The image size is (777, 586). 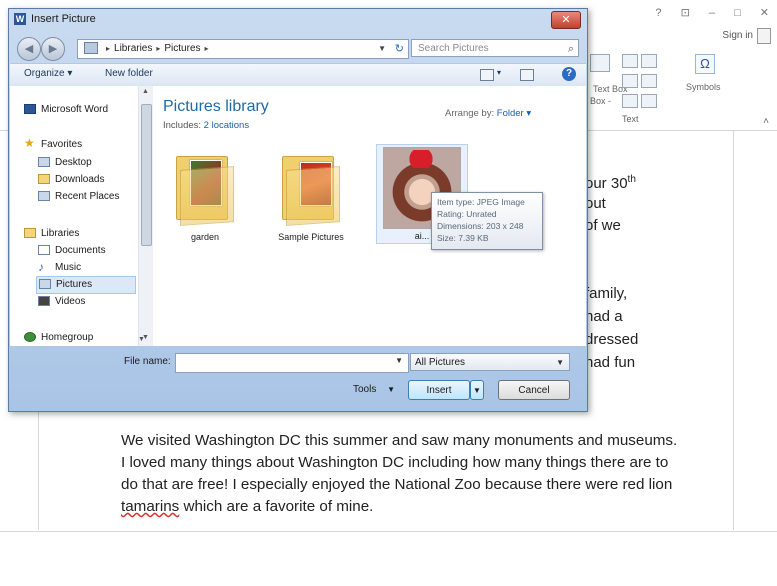 What do you see at coordinates (53, 145) in the screenshot?
I see `nav-item-favorites: ★ Favorites` at bounding box center [53, 145].